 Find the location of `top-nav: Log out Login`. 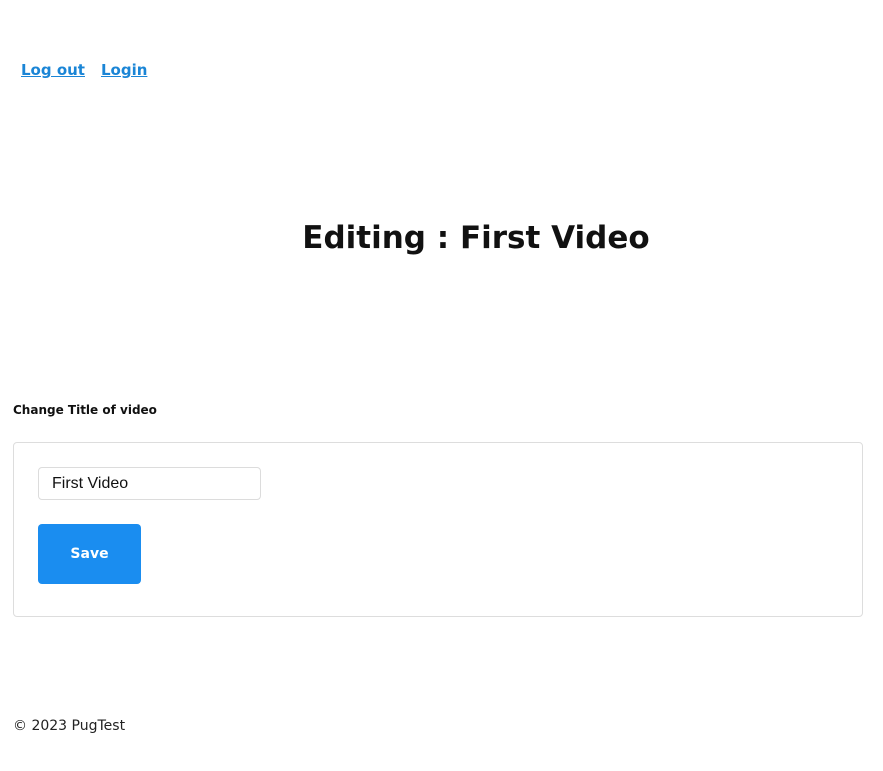

top-nav: Log out Login is located at coordinates (84, 70).